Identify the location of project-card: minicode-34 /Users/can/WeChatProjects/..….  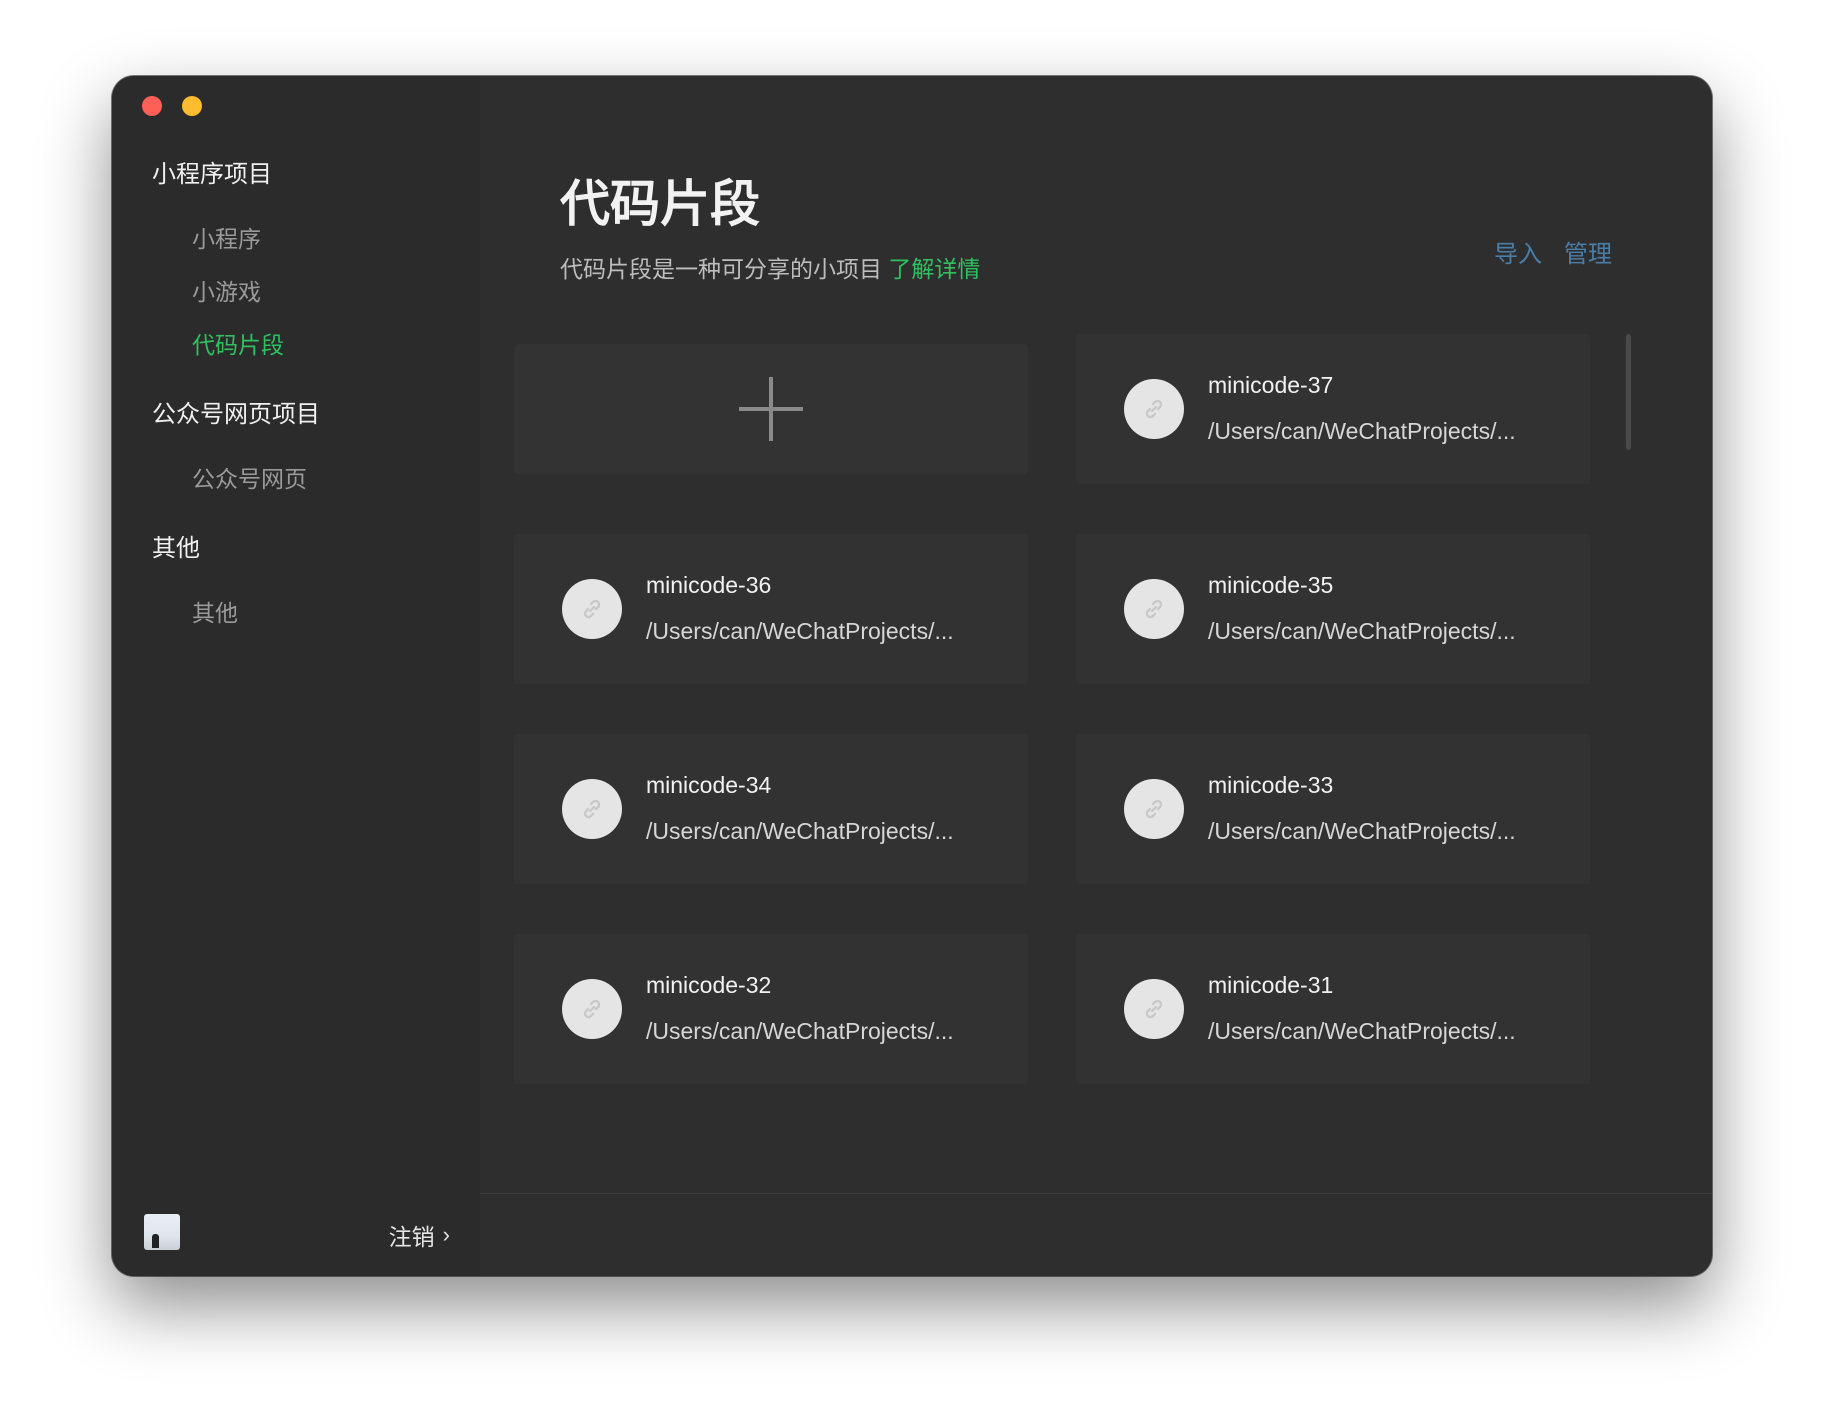
(771, 809).